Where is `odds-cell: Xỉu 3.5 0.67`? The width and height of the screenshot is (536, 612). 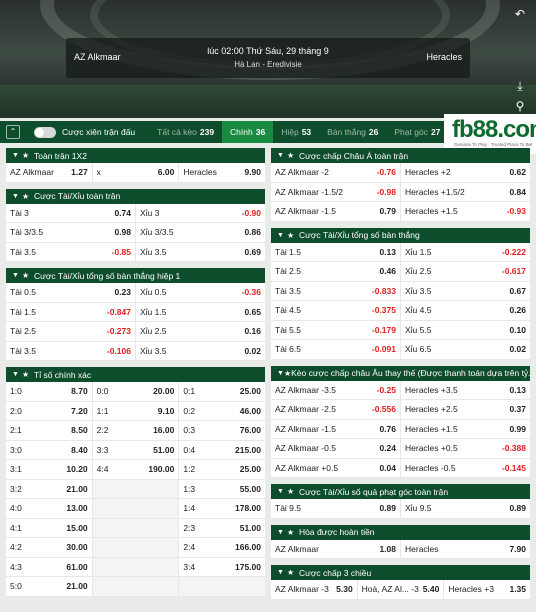 odds-cell: Xỉu 3.5 0.67 is located at coordinates (465, 290).